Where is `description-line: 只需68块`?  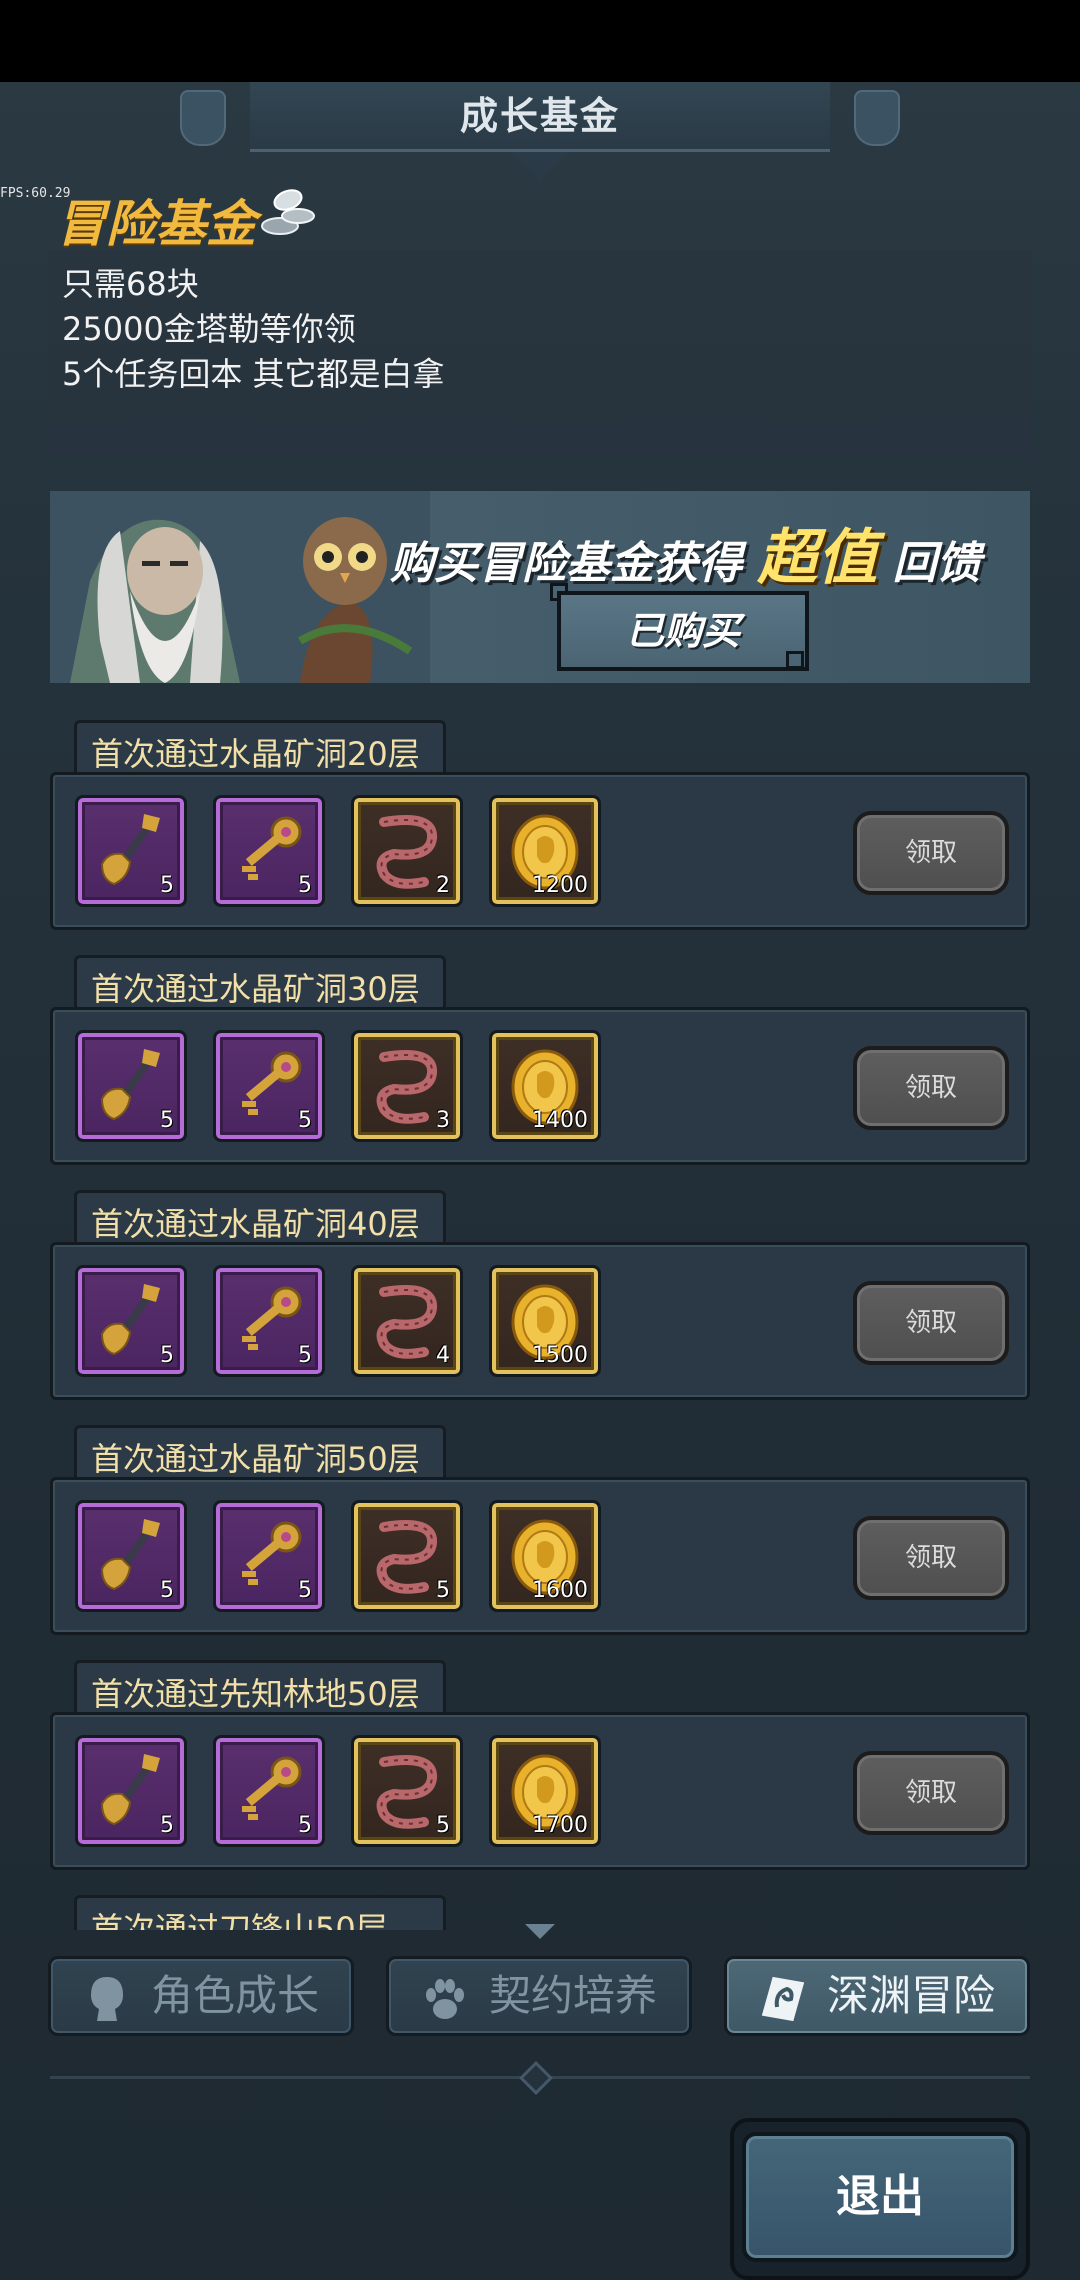 description-line: 只需68块 is located at coordinates (130, 284).